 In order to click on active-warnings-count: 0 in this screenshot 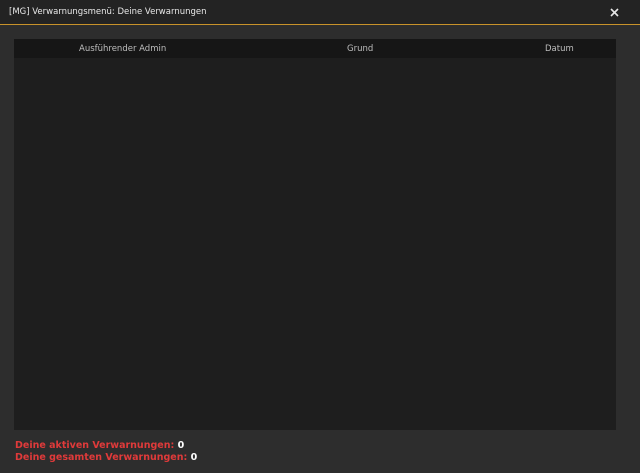, I will do `click(181, 445)`.